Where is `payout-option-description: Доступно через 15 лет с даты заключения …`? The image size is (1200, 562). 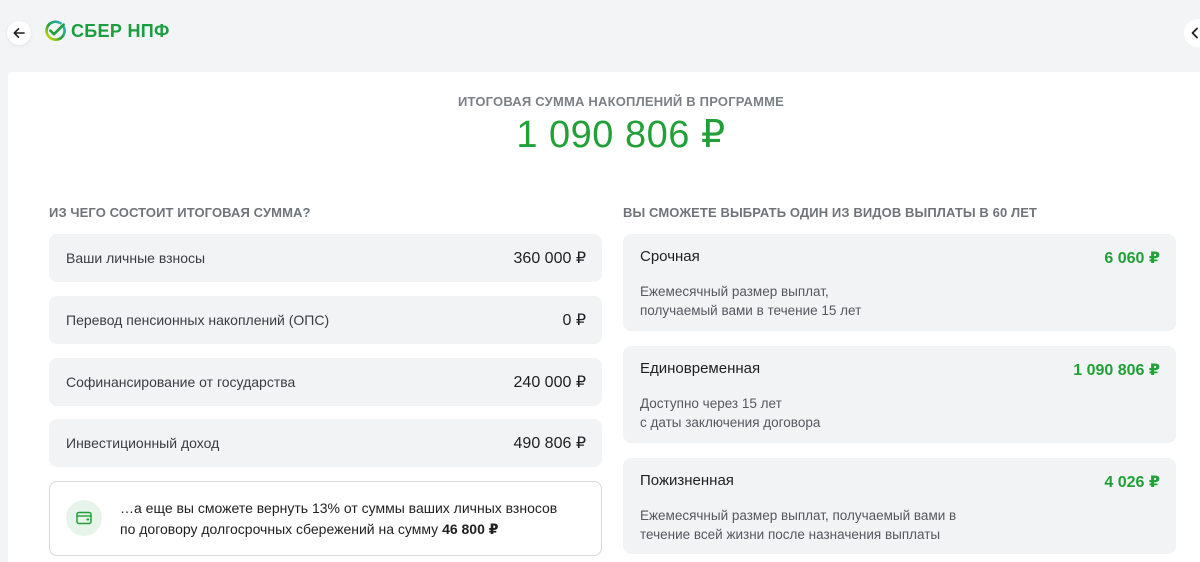 payout-option-description: Доступно через 15 лет с даты заключения … is located at coordinates (730, 413).